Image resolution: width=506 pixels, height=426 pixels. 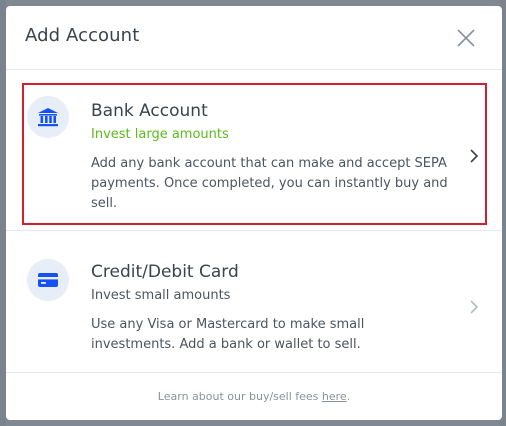 What do you see at coordinates (254, 38) in the screenshot?
I see `modal-header: Add Account` at bounding box center [254, 38].